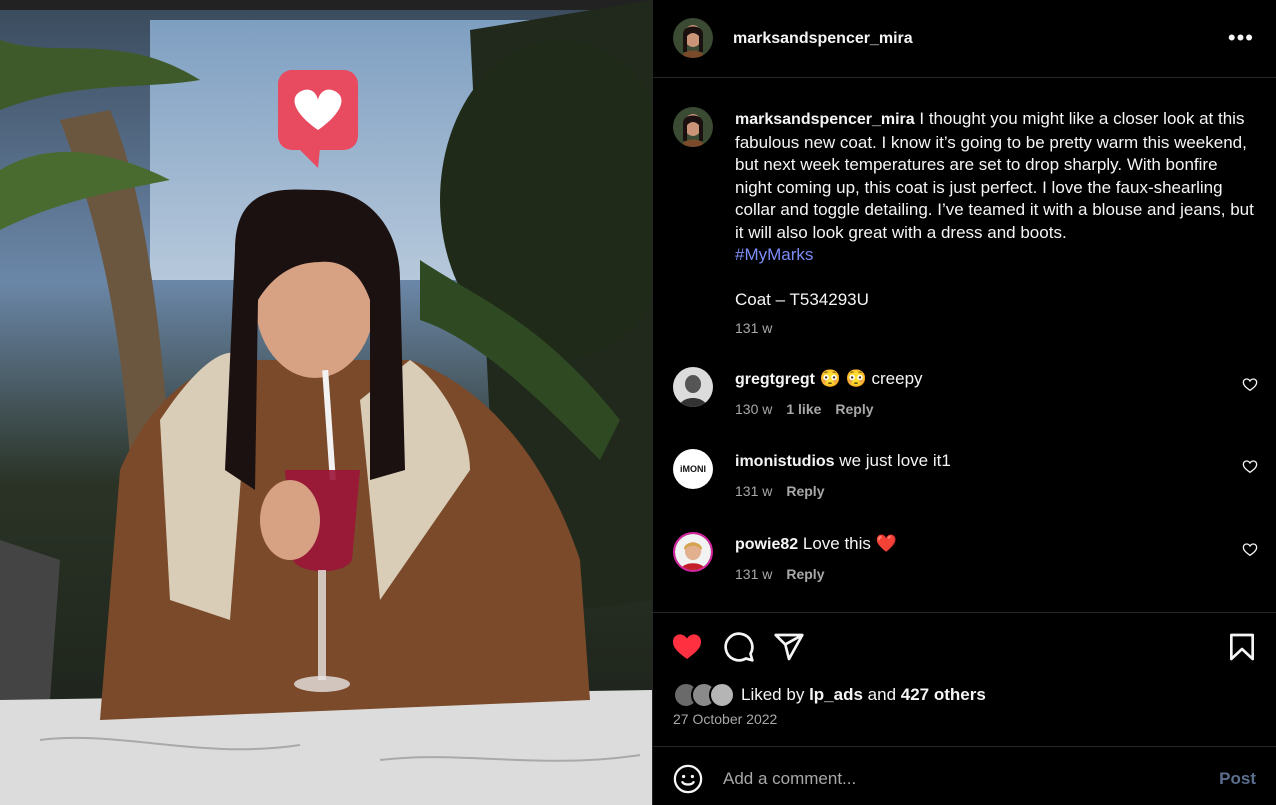 The width and height of the screenshot is (1276, 805). Describe the element at coordinates (964, 562) in the screenshot. I see `comment-item: powie82 Love this ❤️ 131 w Reply` at that location.